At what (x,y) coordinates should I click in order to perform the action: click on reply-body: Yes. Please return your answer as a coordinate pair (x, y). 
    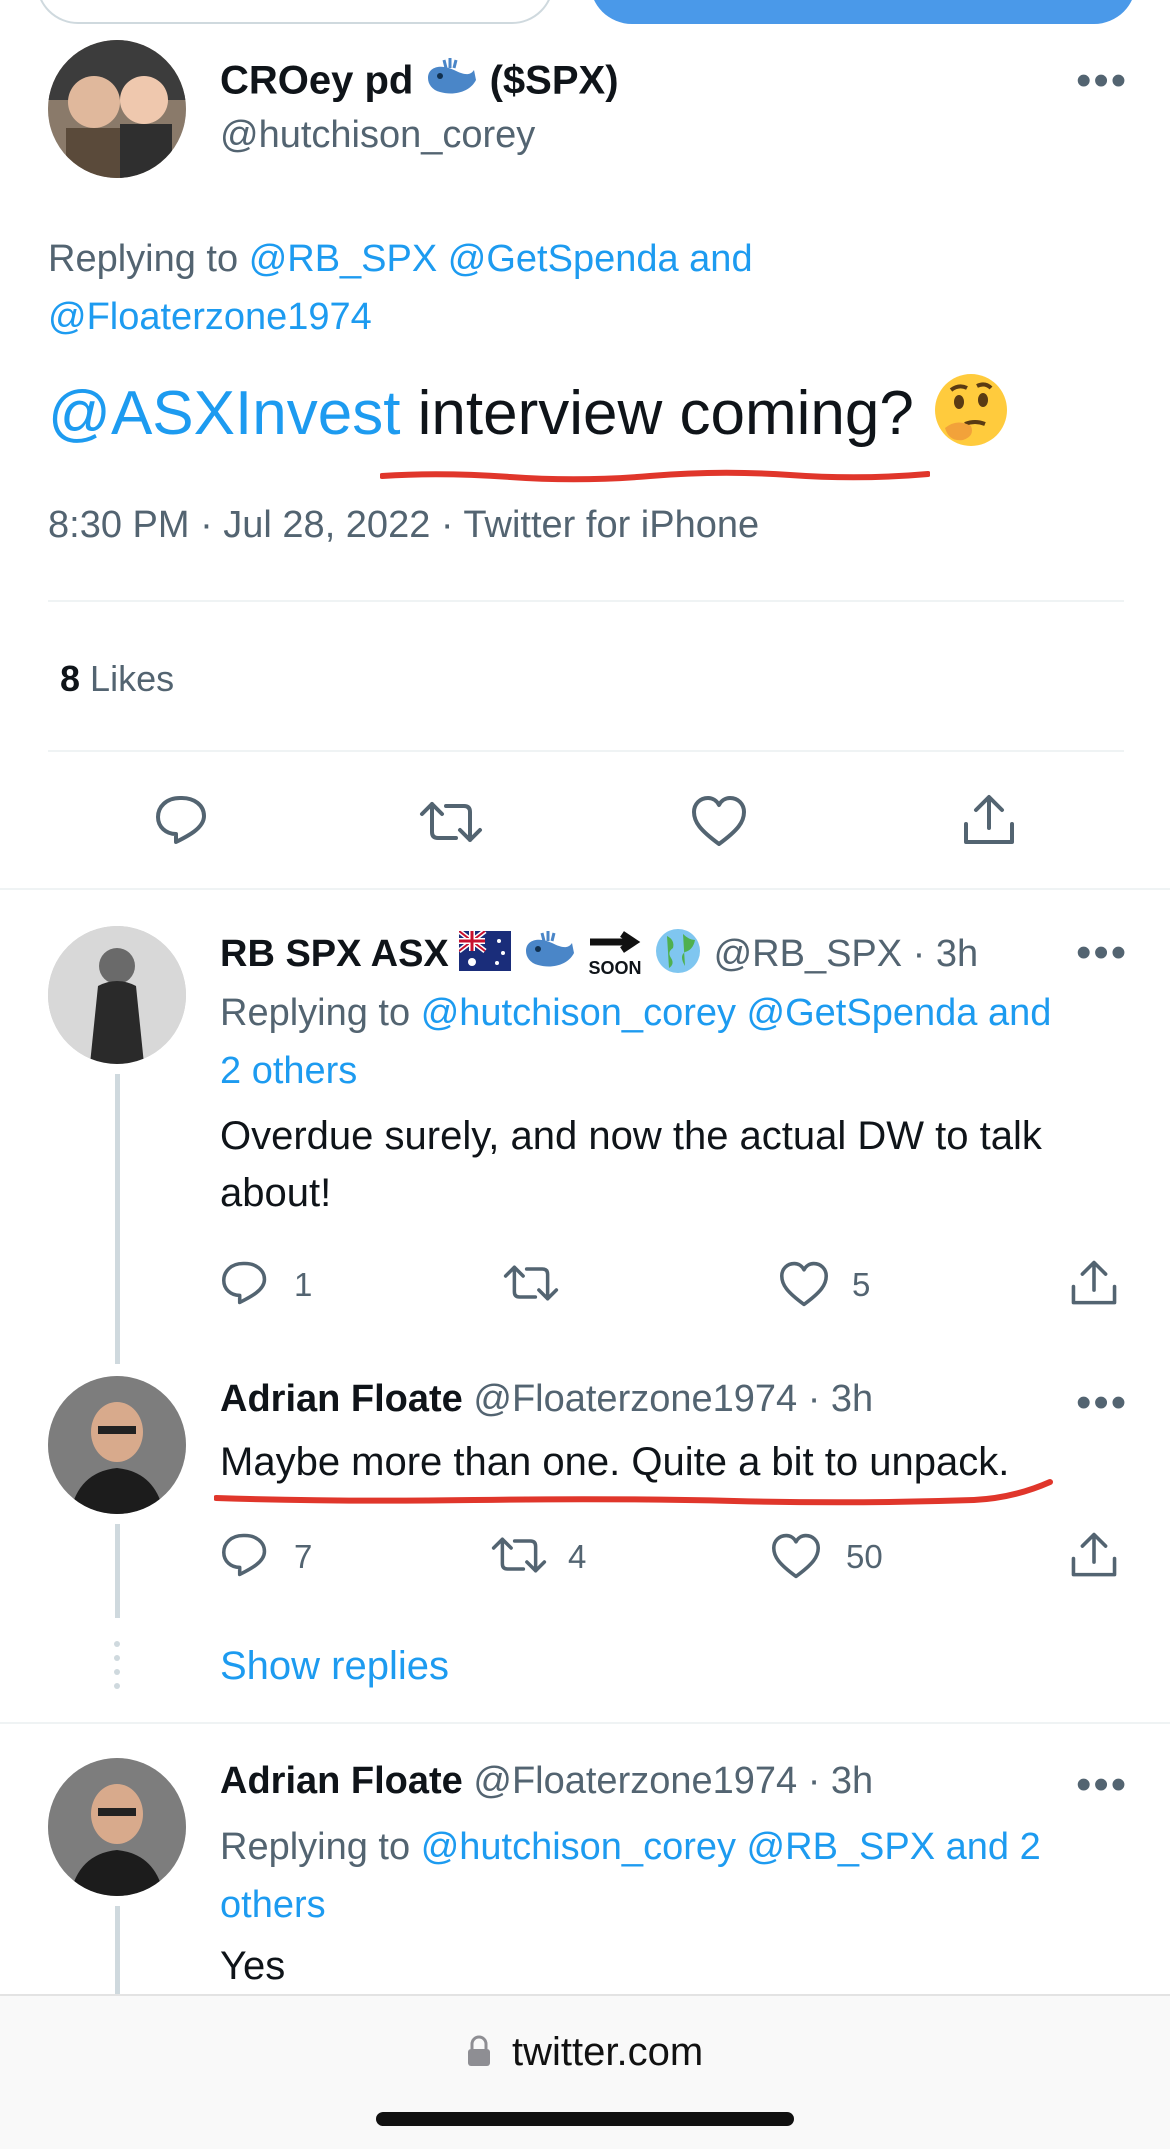
    Looking at the image, I should click on (252, 1966).